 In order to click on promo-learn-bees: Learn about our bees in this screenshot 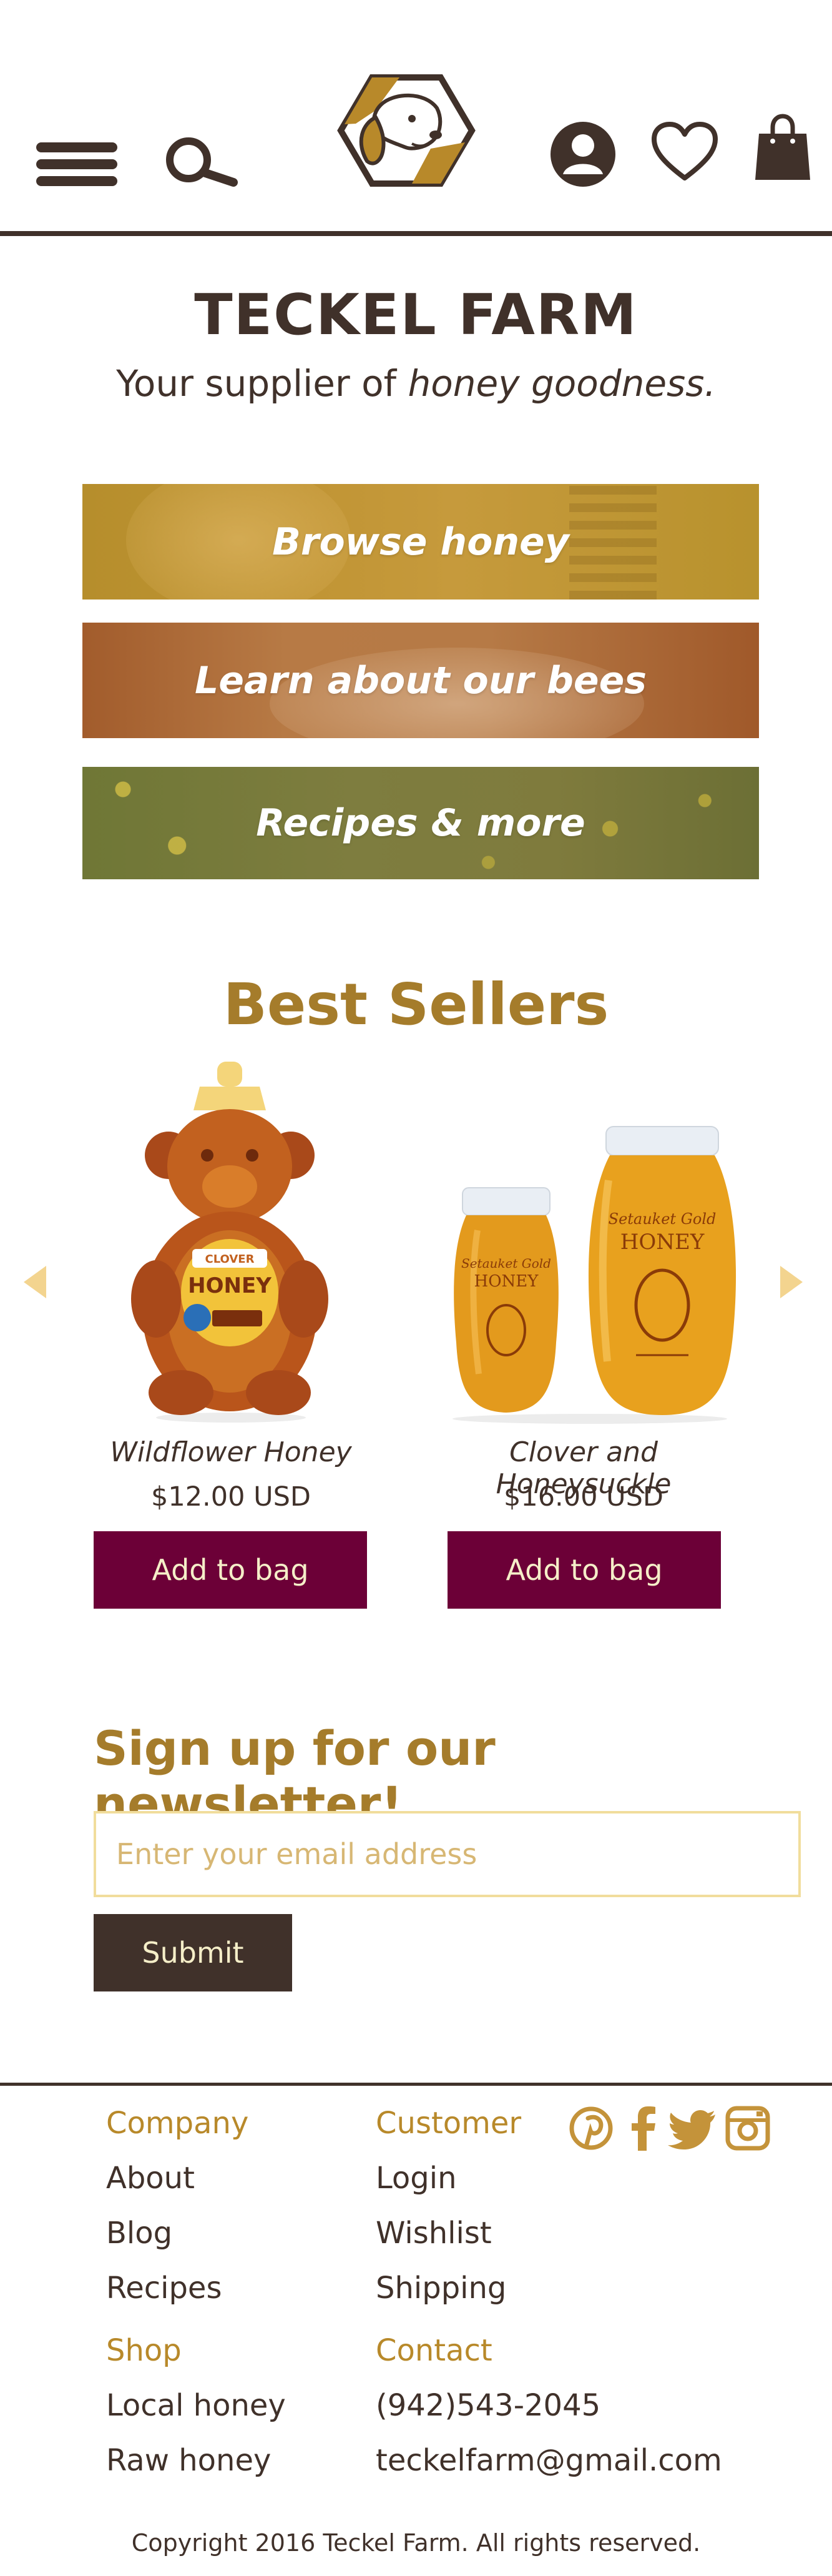, I will do `click(421, 681)`.